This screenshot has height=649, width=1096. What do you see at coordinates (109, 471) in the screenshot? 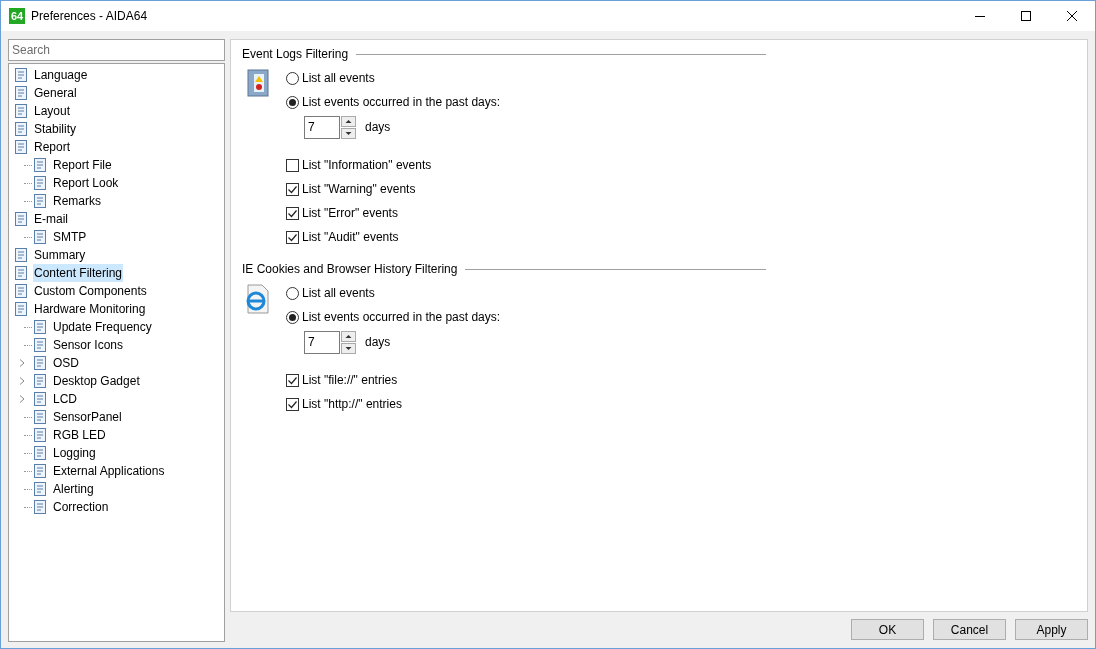
I see `tree-item: External Applications` at bounding box center [109, 471].